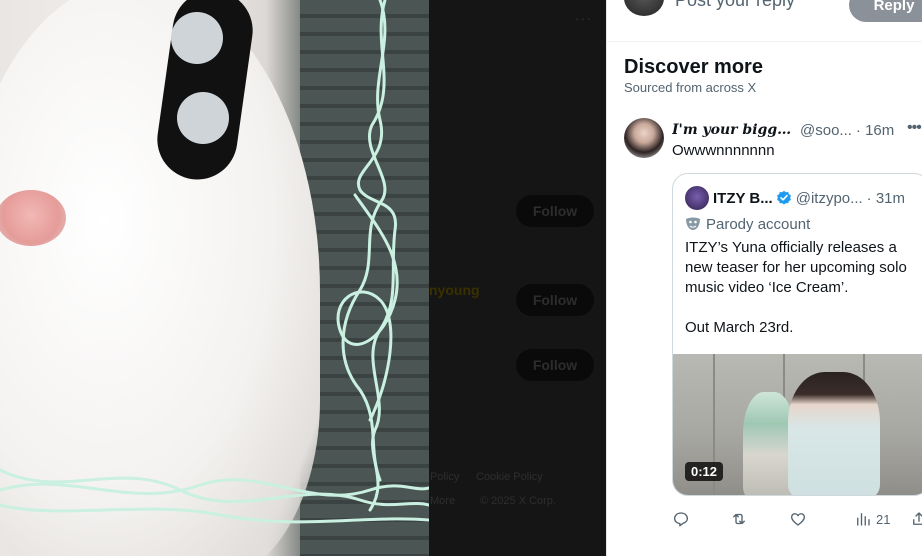  I want to click on reply-composer: Post your reply Reply, so click(764, 21).